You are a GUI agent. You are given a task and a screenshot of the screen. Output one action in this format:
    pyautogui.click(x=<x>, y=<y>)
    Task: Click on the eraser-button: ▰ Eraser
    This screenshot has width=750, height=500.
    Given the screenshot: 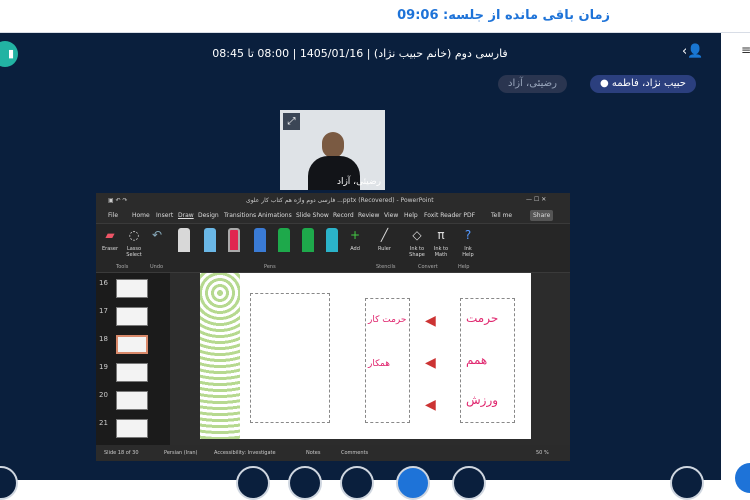 What is the action you would take?
    pyautogui.click(x=110, y=240)
    